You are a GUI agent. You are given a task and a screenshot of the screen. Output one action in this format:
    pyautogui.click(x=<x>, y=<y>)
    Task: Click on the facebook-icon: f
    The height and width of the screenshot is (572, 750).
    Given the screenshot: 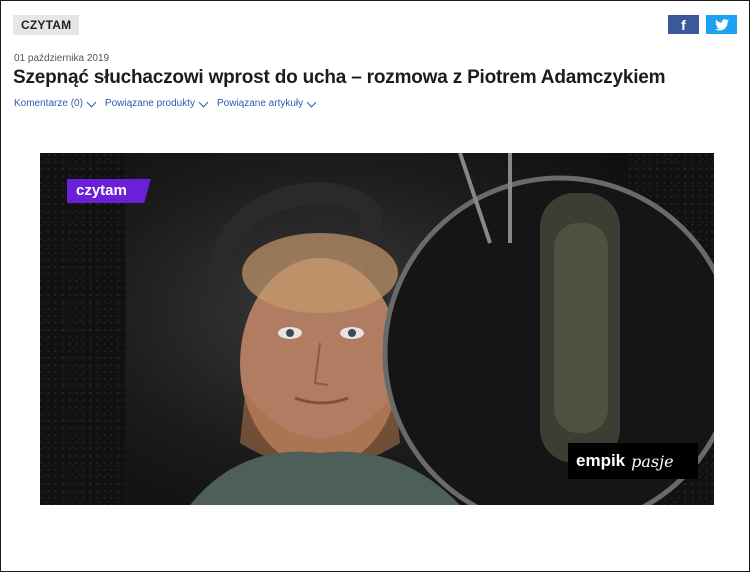 What is the action you would take?
    pyautogui.click(x=683, y=24)
    